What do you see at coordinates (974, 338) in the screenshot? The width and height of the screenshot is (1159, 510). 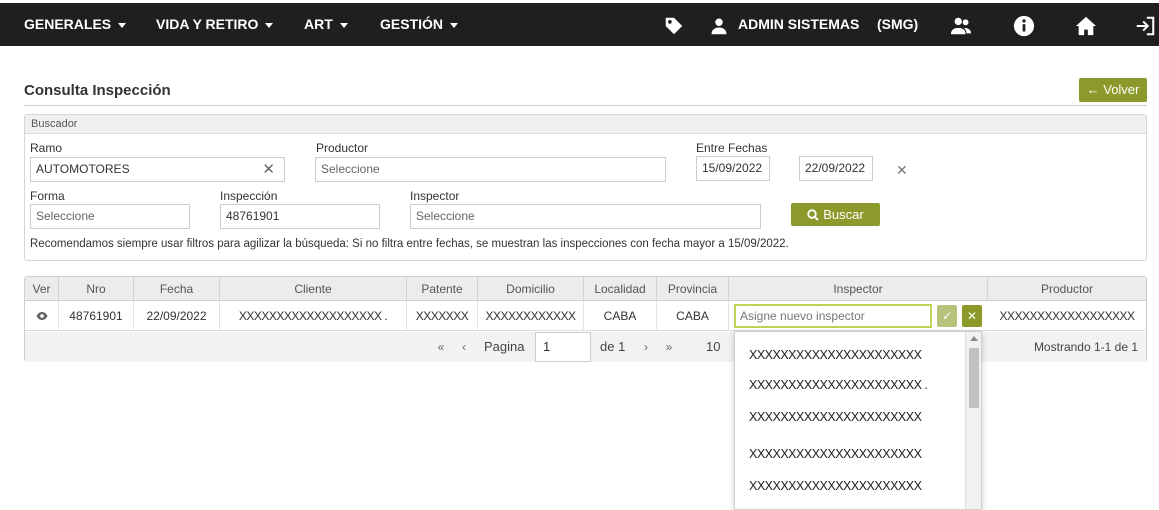 I see `scroll-up-icon` at bounding box center [974, 338].